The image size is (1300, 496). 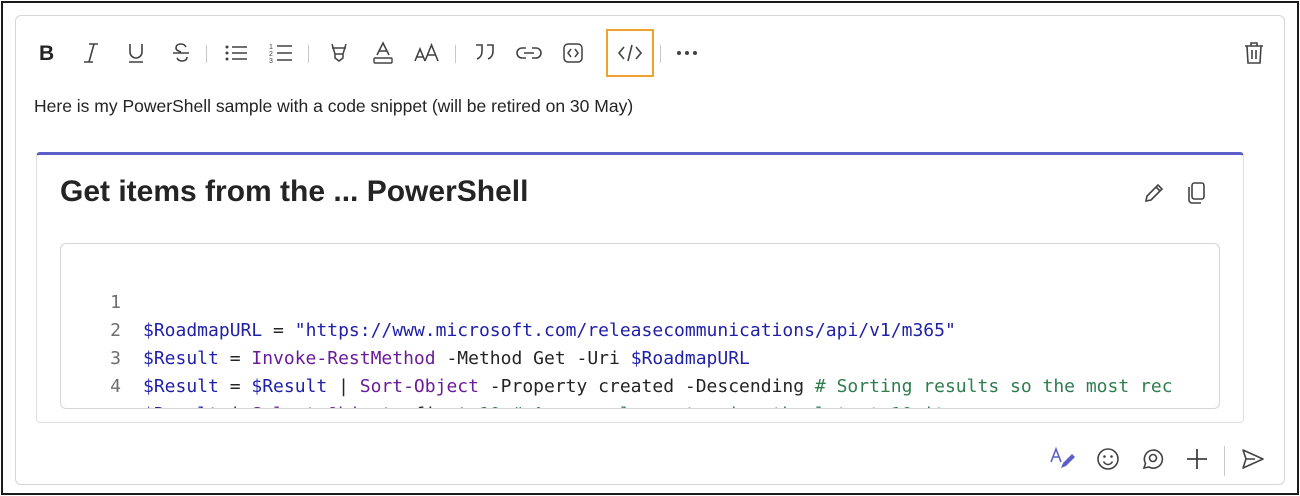 I want to click on highlight-icon, so click(x=339, y=52).